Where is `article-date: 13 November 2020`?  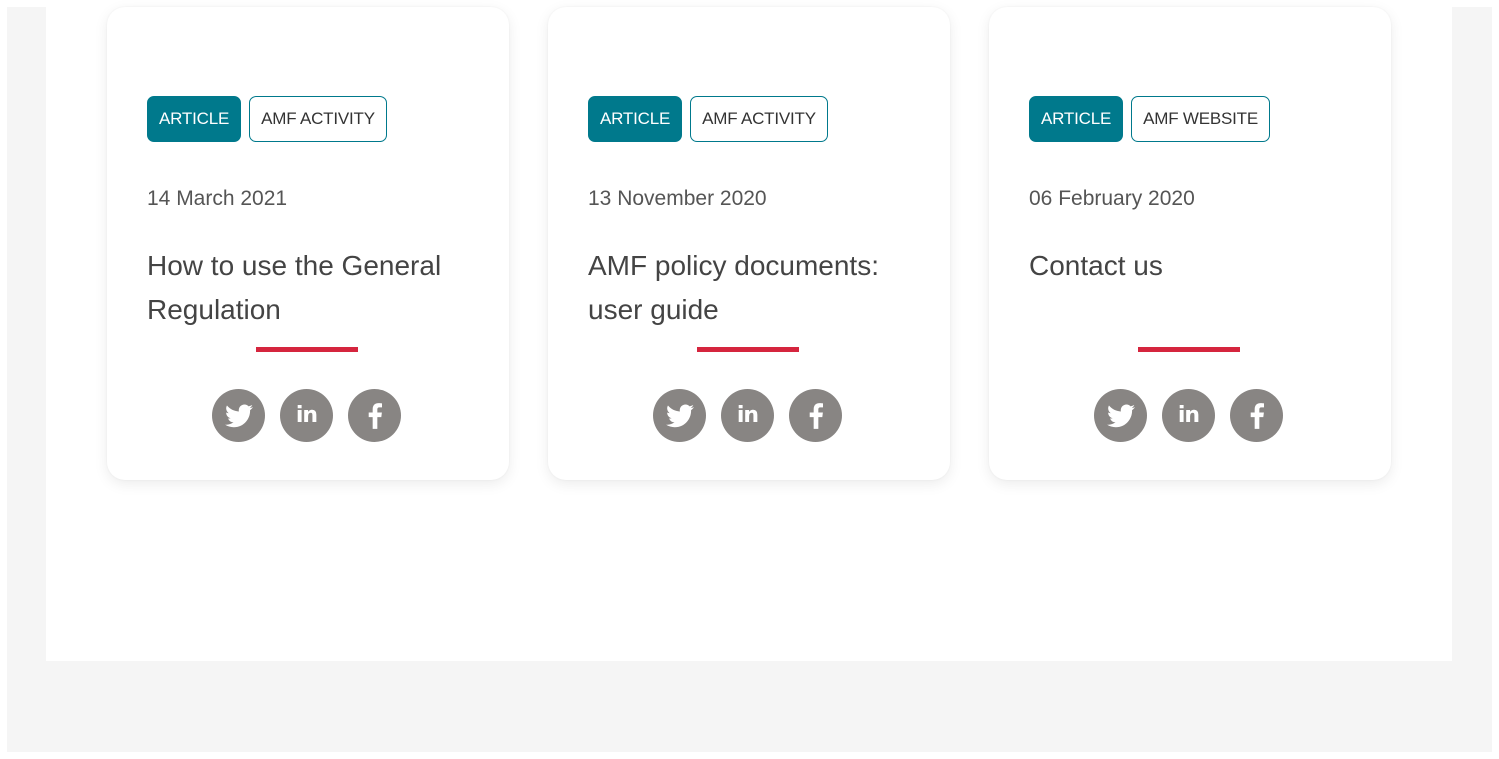 article-date: 13 November 2020 is located at coordinates (677, 198).